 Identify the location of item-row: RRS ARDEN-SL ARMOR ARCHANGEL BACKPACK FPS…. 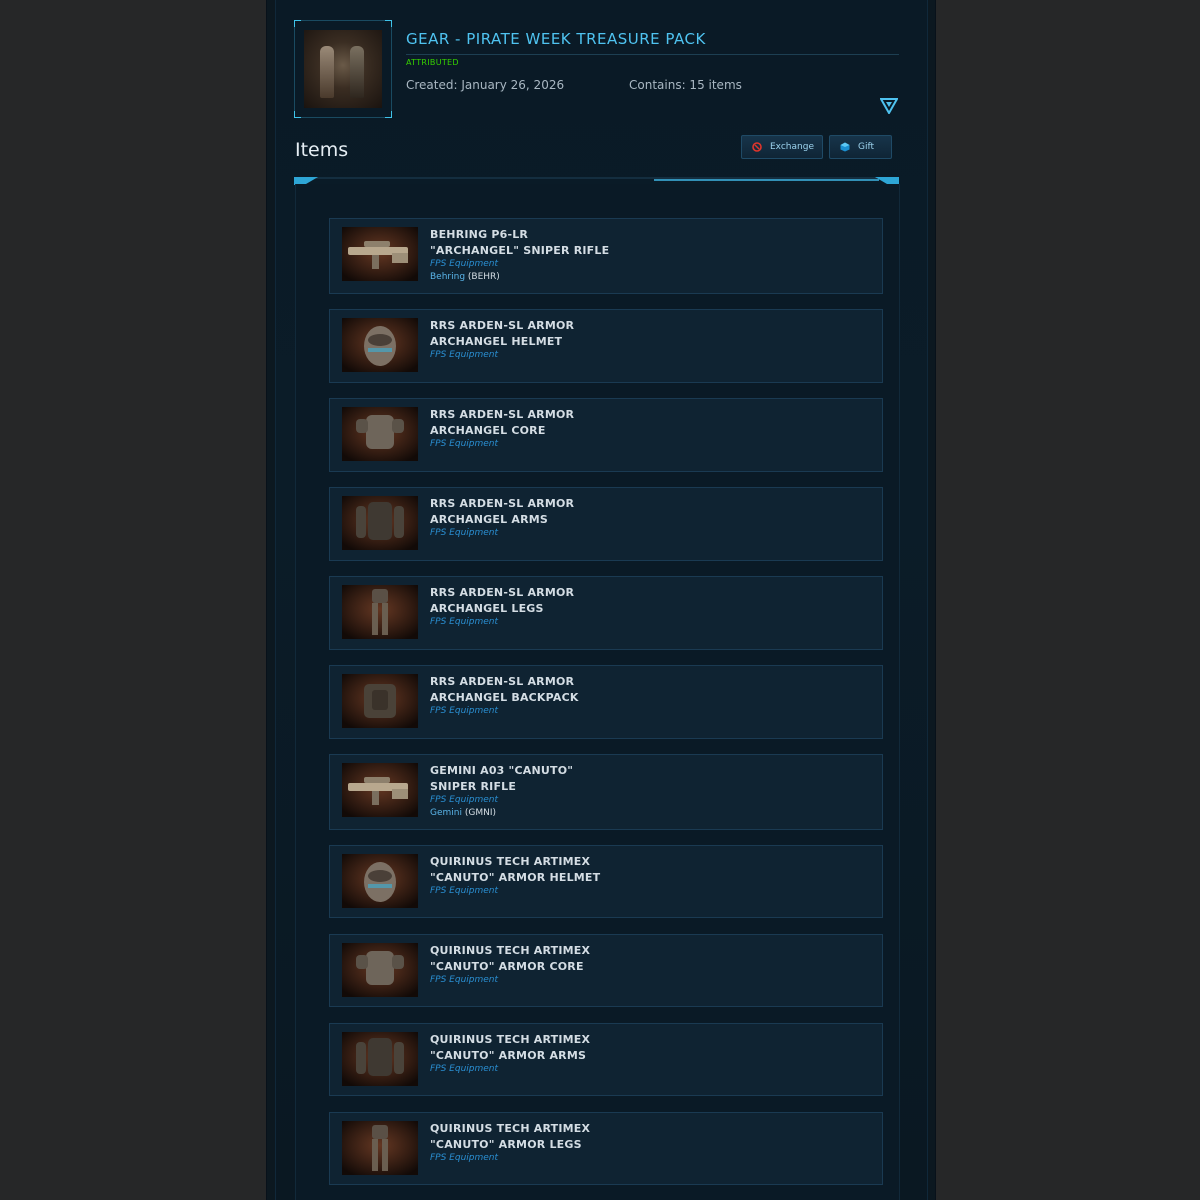
(606, 702).